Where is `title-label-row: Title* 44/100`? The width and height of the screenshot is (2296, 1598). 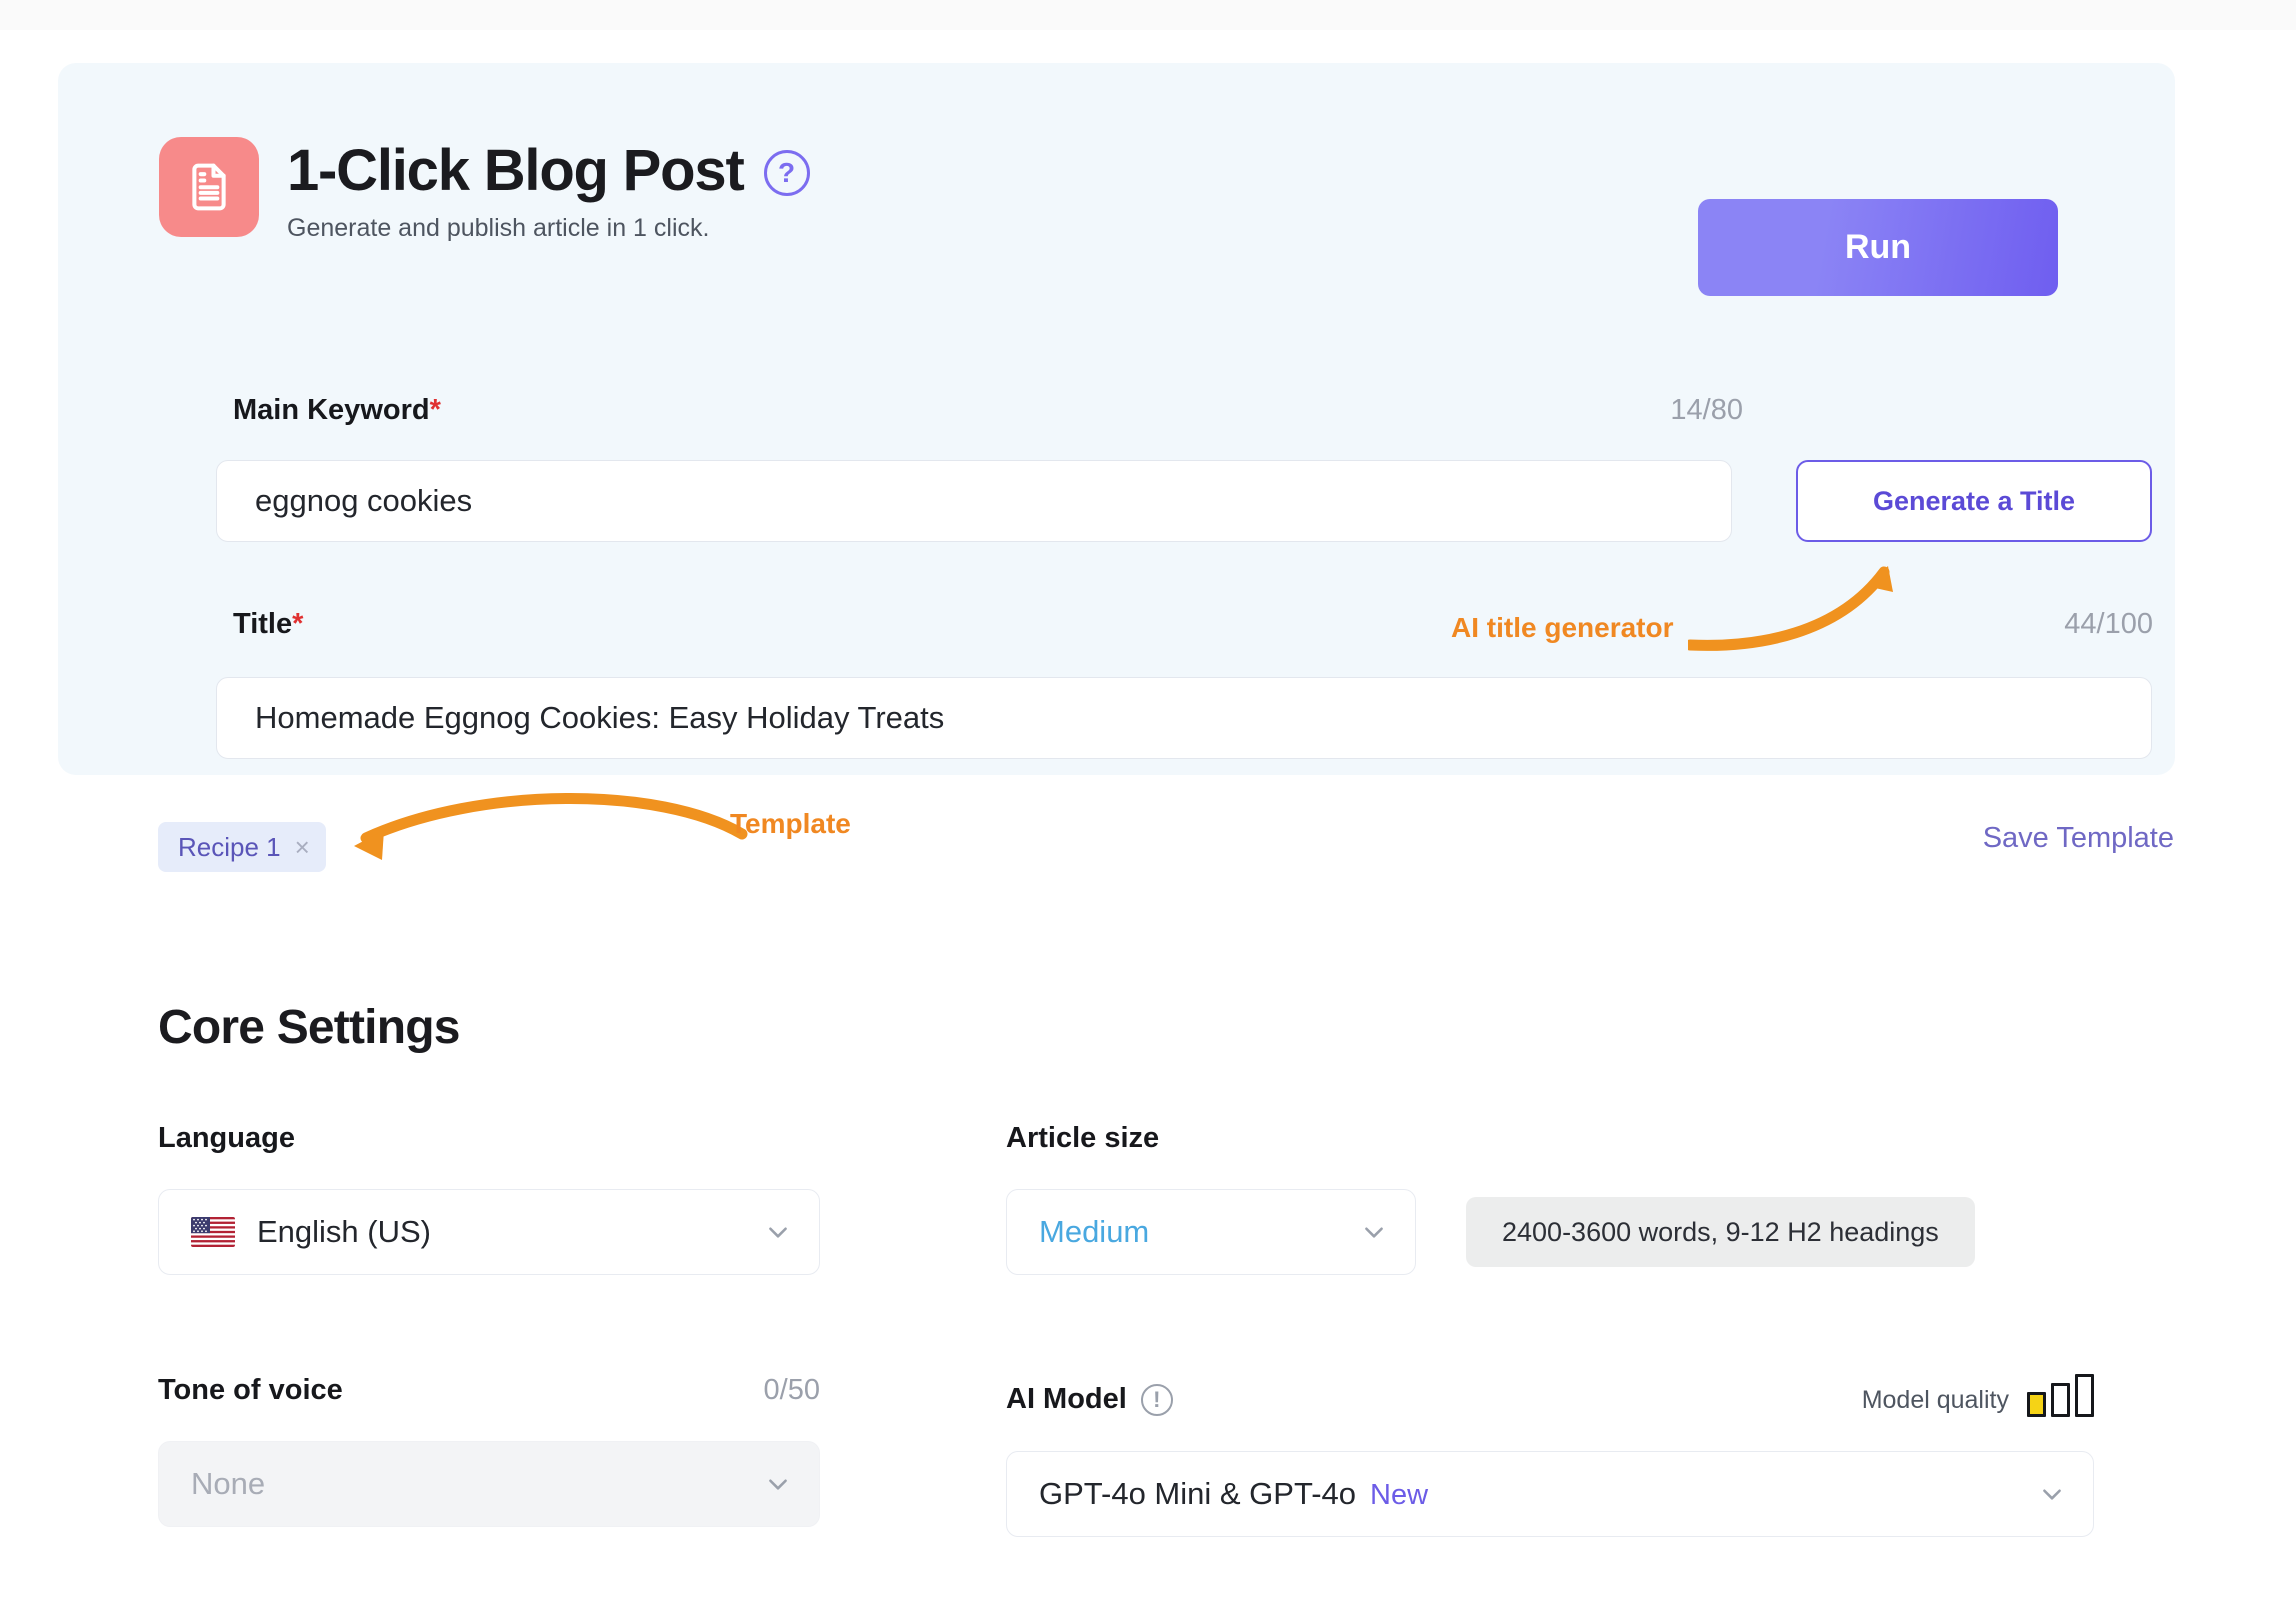 title-label-row: Title* 44/100 is located at coordinates (1193, 624).